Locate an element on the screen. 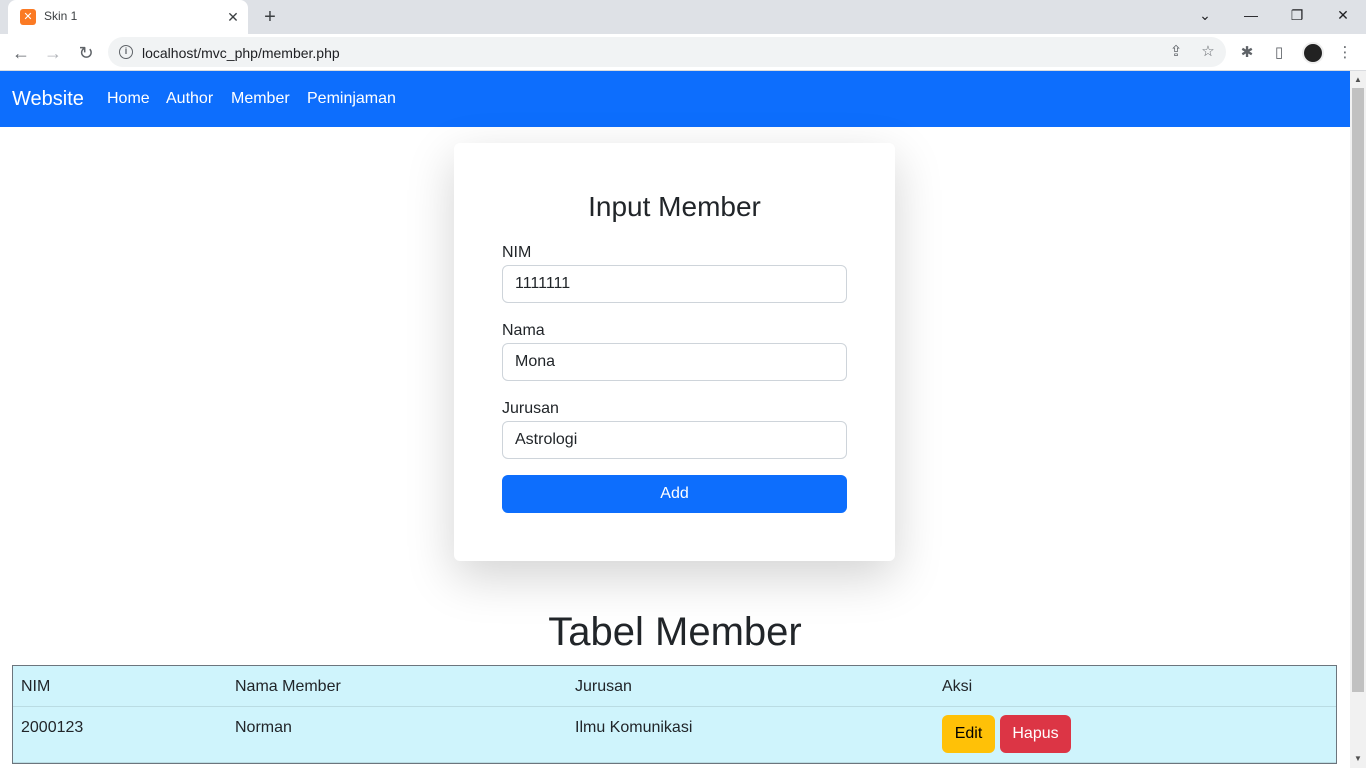 The image size is (1366, 768). browser-menu-icon: ⋮ is located at coordinates (1345, 53).